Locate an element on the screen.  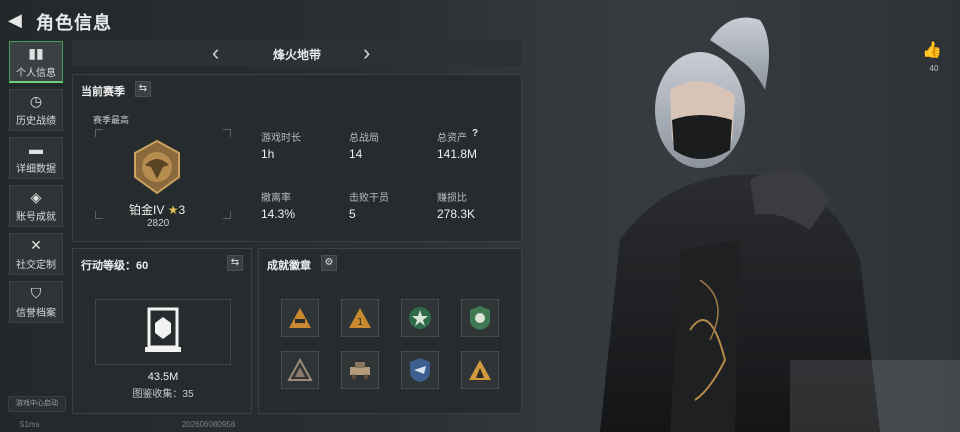
stat-label: 总资产 is located at coordinates (452, 138).